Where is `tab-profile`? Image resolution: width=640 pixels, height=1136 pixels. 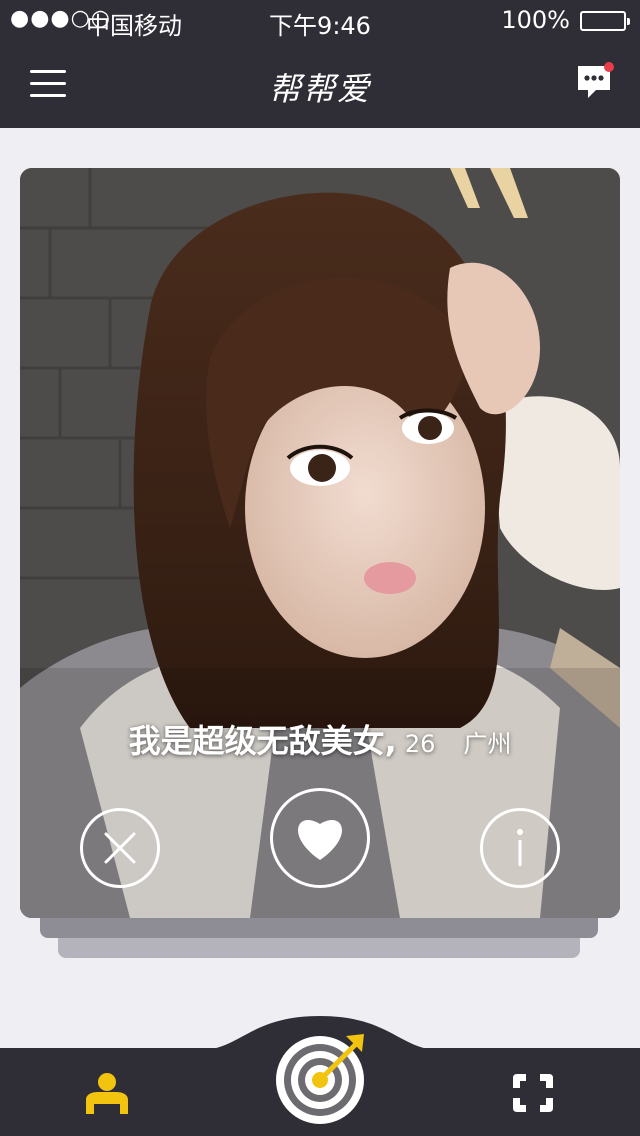
tab-profile is located at coordinates (107, 1094).